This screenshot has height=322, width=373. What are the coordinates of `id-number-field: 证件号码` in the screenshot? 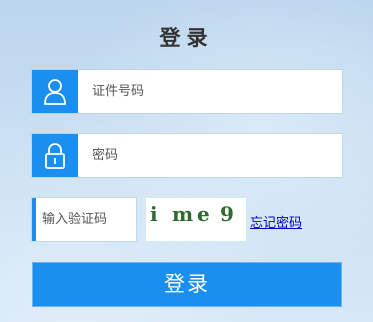 It's located at (187, 91).